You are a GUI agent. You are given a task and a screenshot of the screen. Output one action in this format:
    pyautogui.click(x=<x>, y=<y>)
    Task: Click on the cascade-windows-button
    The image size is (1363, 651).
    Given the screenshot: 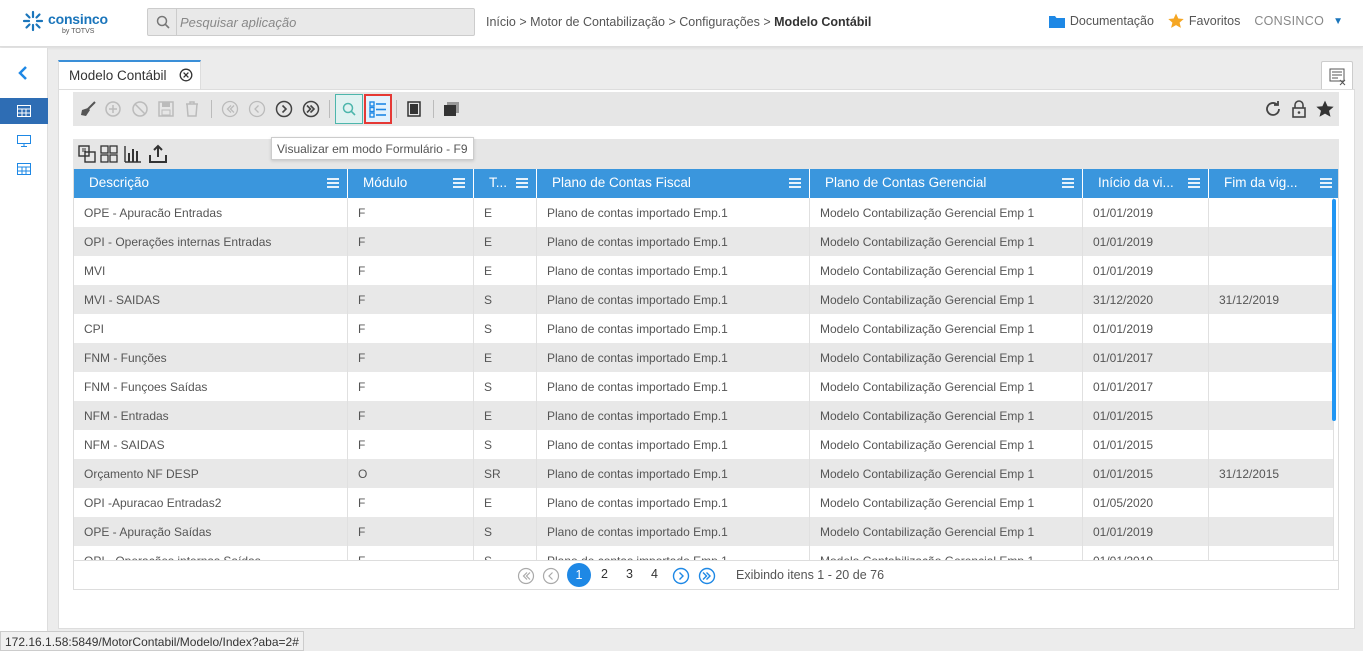 What is the action you would take?
    pyautogui.click(x=452, y=109)
    